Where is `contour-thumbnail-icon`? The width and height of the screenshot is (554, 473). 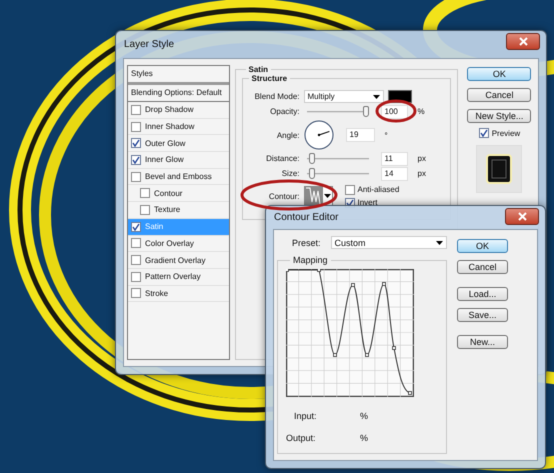 contour-thumbnail-icon is located at coordinates (313, 196).